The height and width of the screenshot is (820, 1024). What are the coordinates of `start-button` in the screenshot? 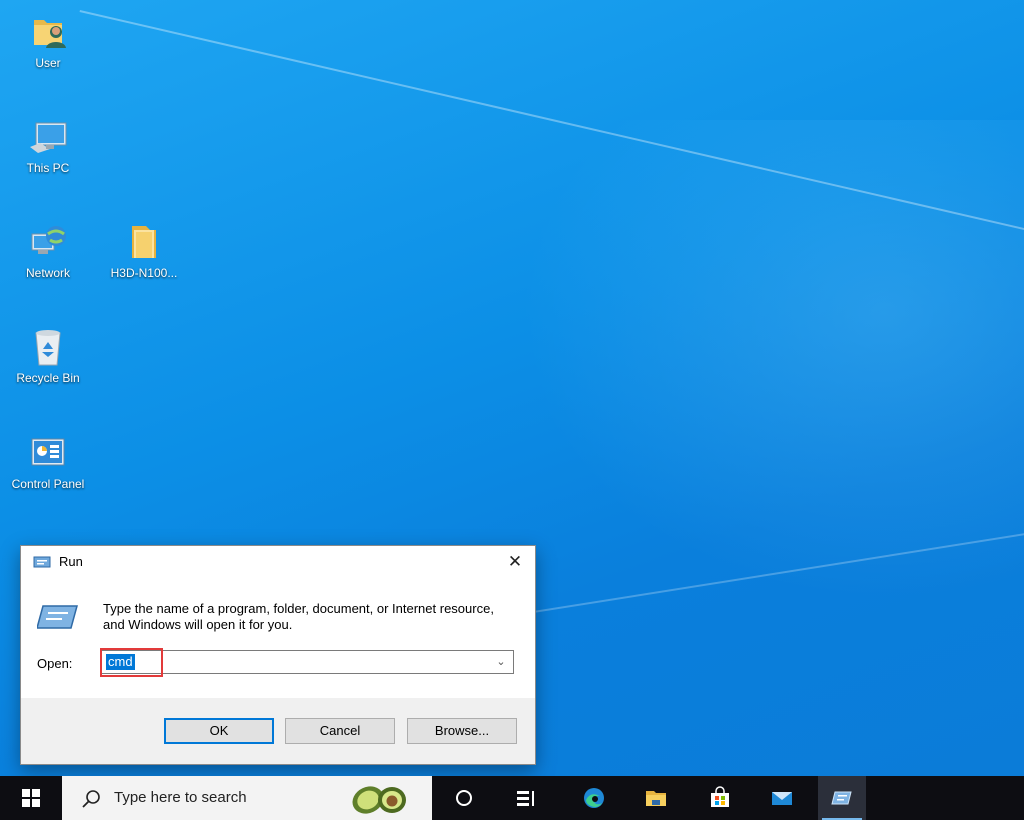 It's located at (31, 798).